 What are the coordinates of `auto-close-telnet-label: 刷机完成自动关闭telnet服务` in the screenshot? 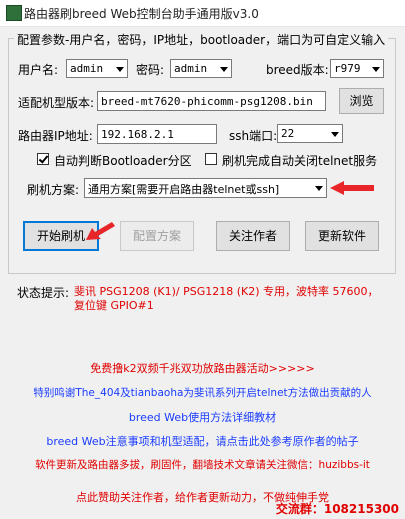 It's located at (300, 161).